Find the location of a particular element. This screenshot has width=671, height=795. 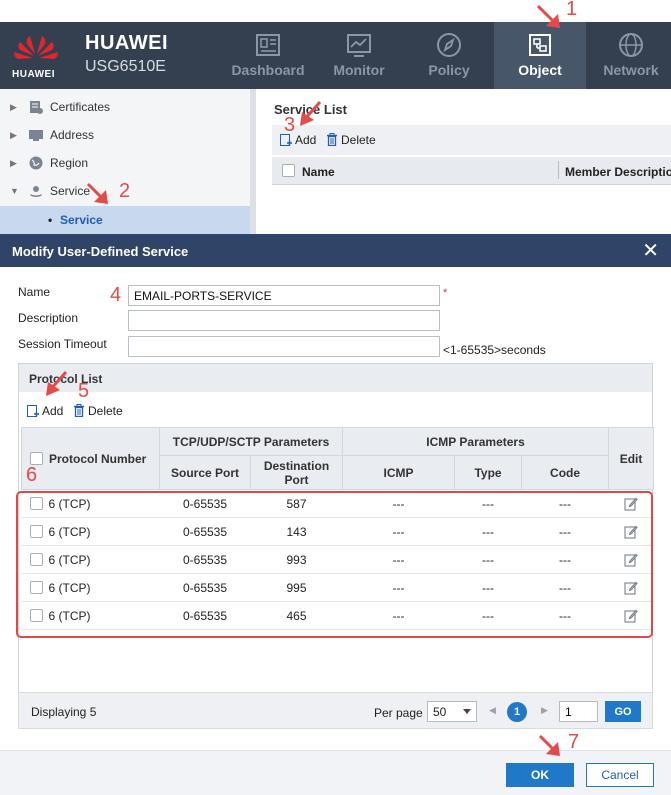

add-icon is located at coordinates (33, 411).